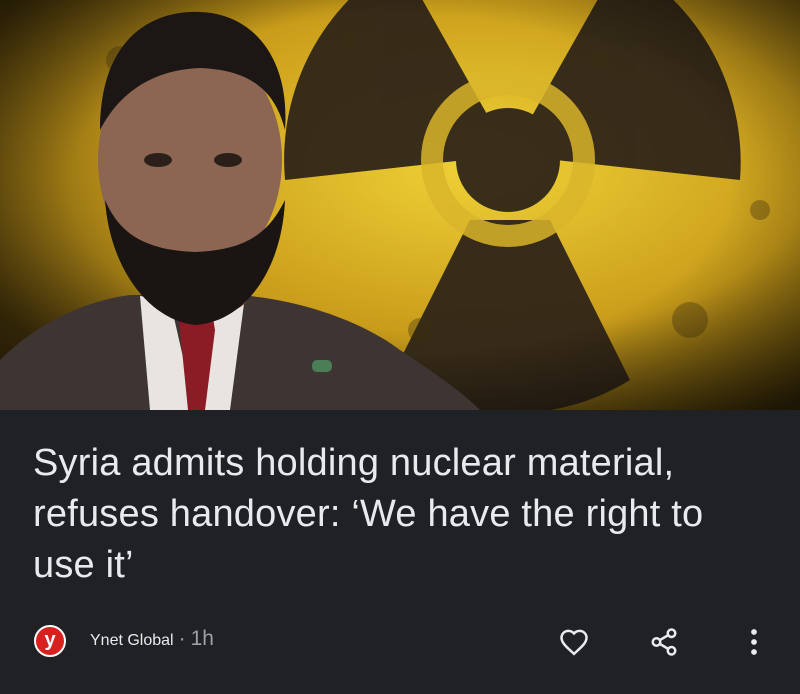 This screenshot has width=800, height=694. I want to click on article-meta-row: y Ynet Global · 1h, so click(400, 637).